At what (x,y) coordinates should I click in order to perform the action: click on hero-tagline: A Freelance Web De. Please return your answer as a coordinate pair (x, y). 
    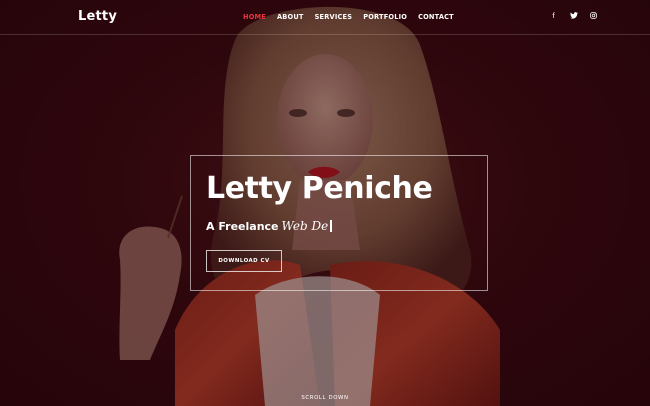
    Looking at the image, I should click on (269, 226).